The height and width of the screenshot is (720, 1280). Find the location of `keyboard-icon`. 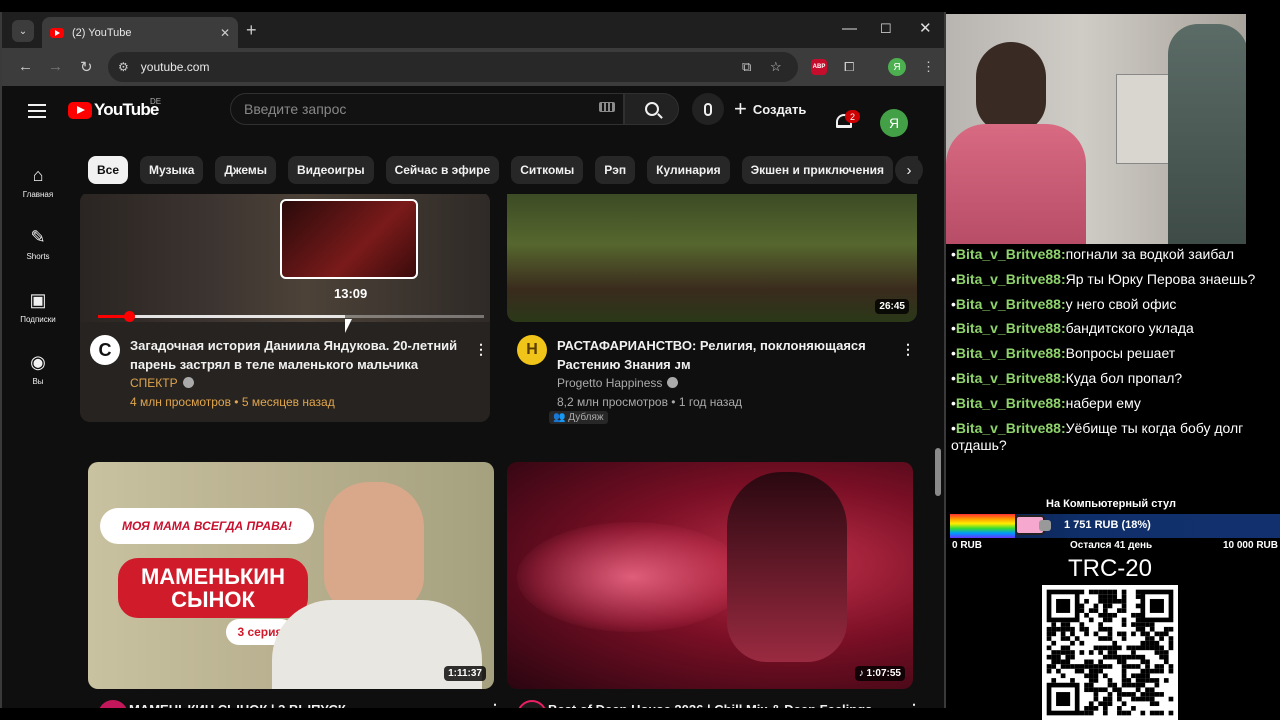

keyboard-icon is located at coordinates (607, 107).